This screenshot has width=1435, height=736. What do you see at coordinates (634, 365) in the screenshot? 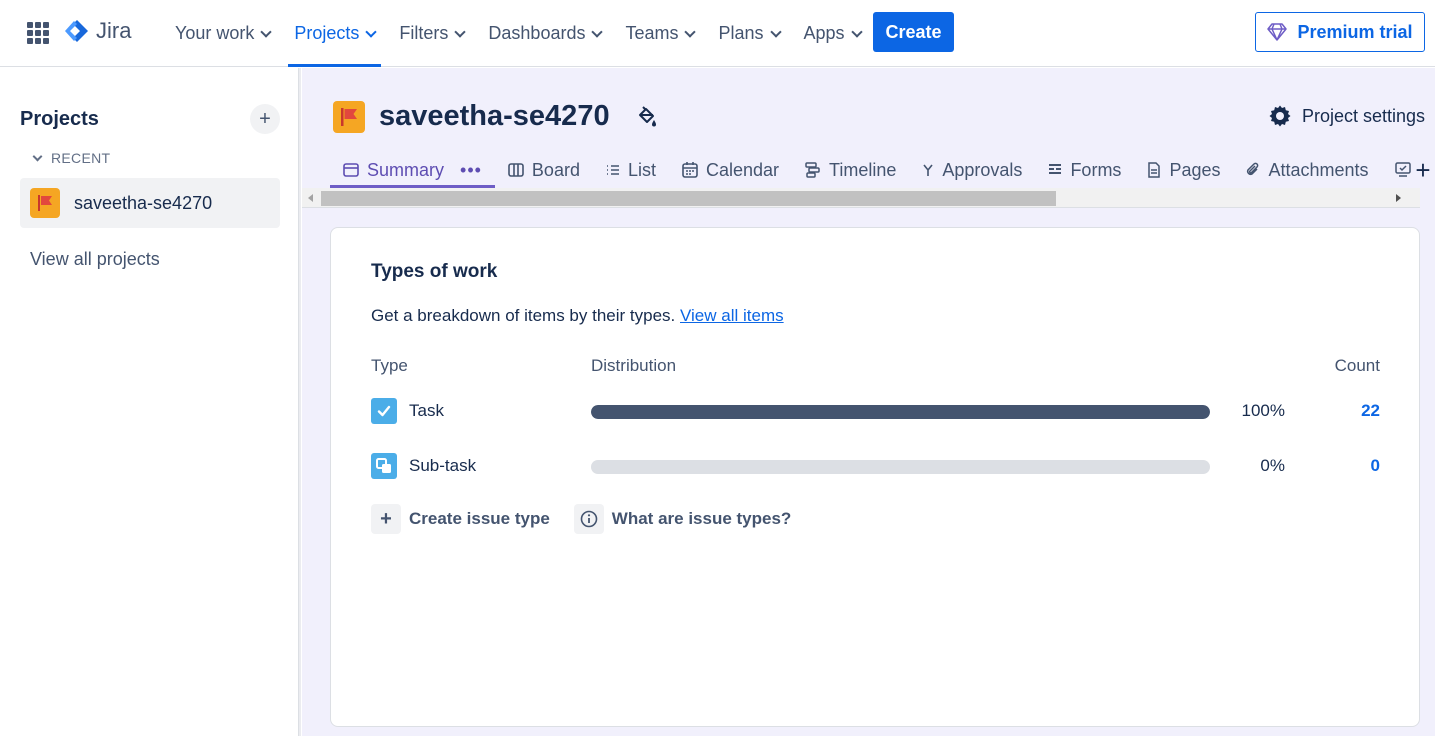
I see `column-header-distribution: Distribution` at bounding box center [634, 365].